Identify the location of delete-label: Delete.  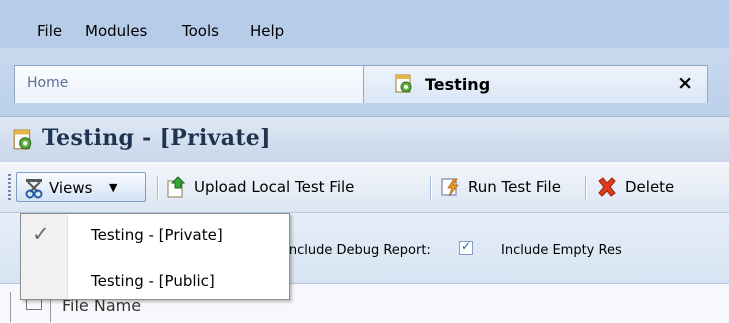
(650, 187).